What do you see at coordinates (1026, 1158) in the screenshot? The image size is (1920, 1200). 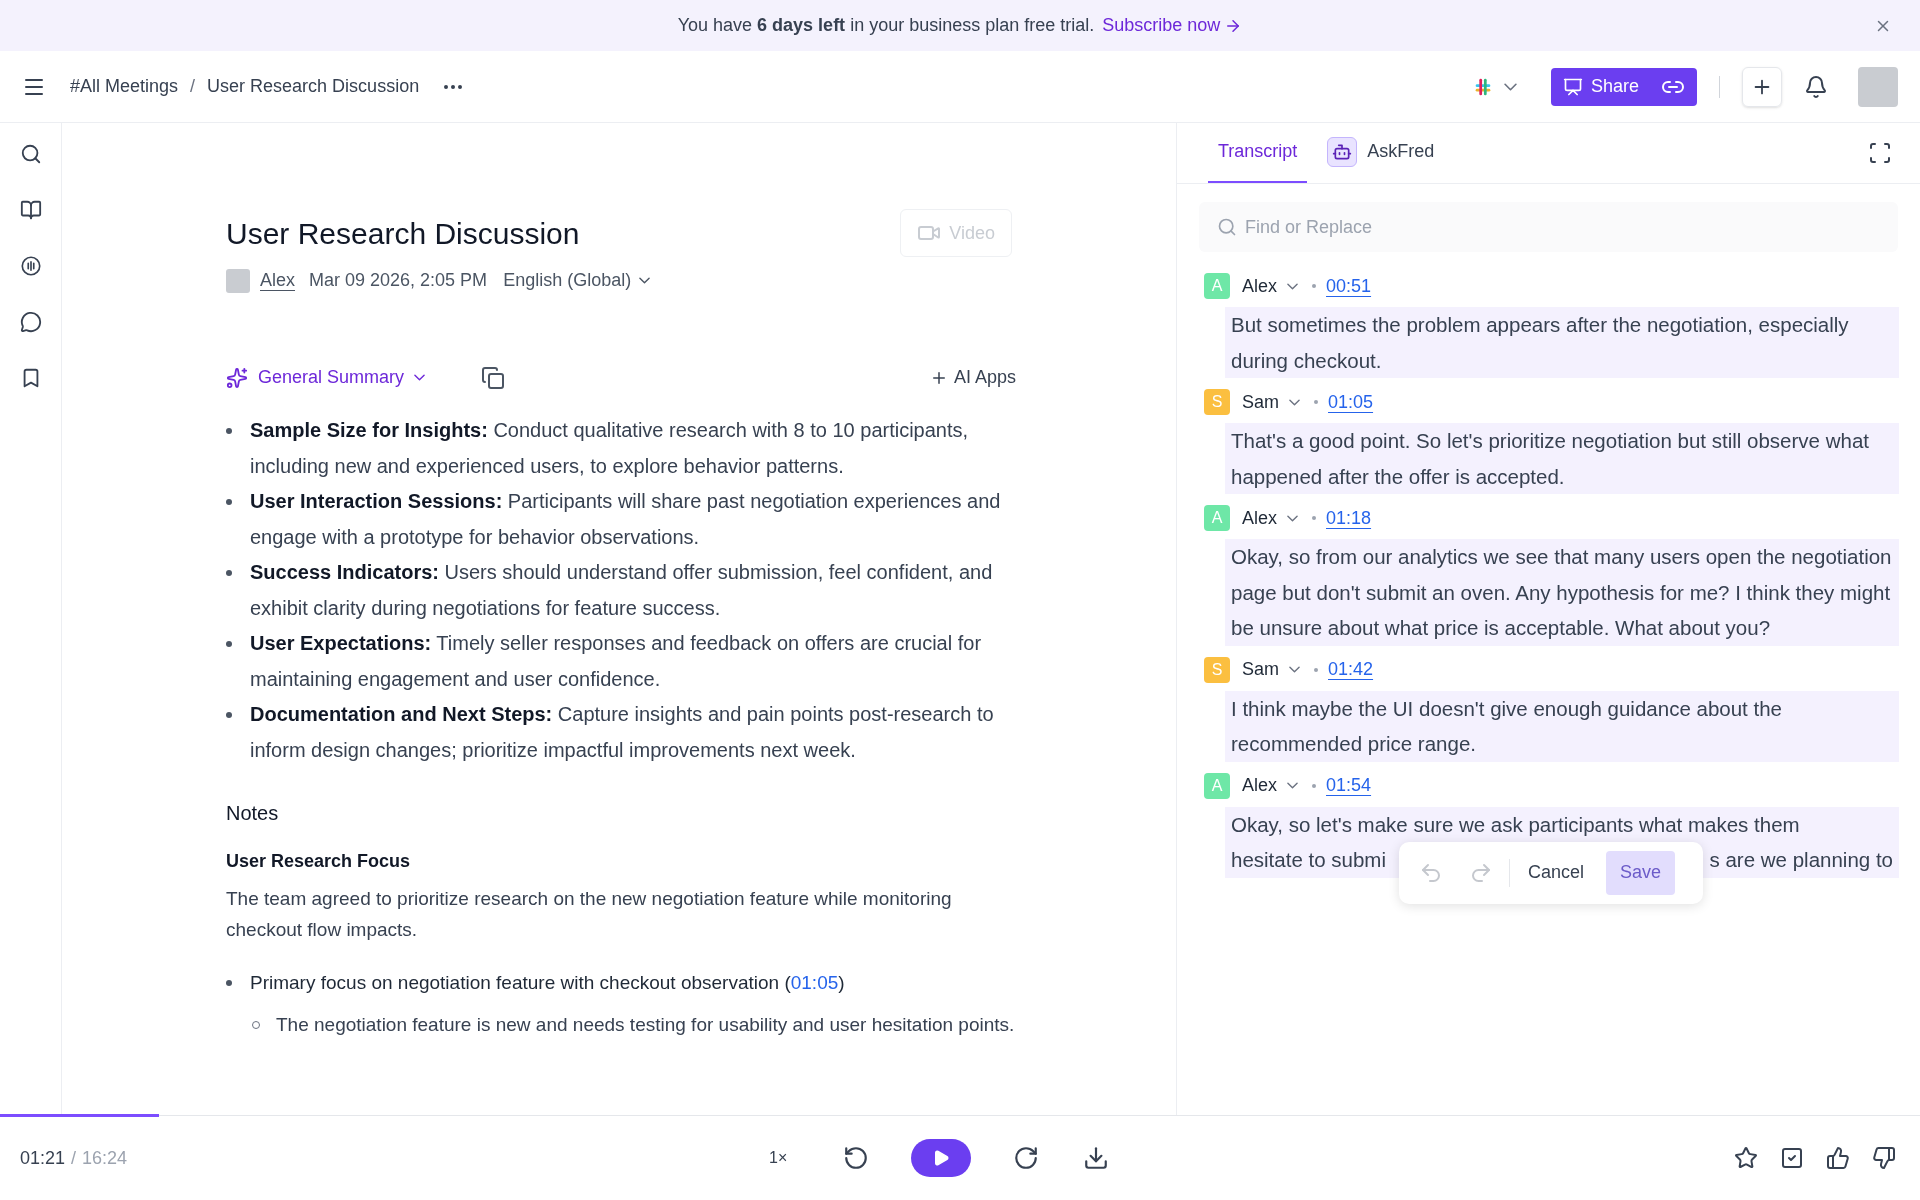 I see `forward-icon` at bounding box center [1026, 1158].